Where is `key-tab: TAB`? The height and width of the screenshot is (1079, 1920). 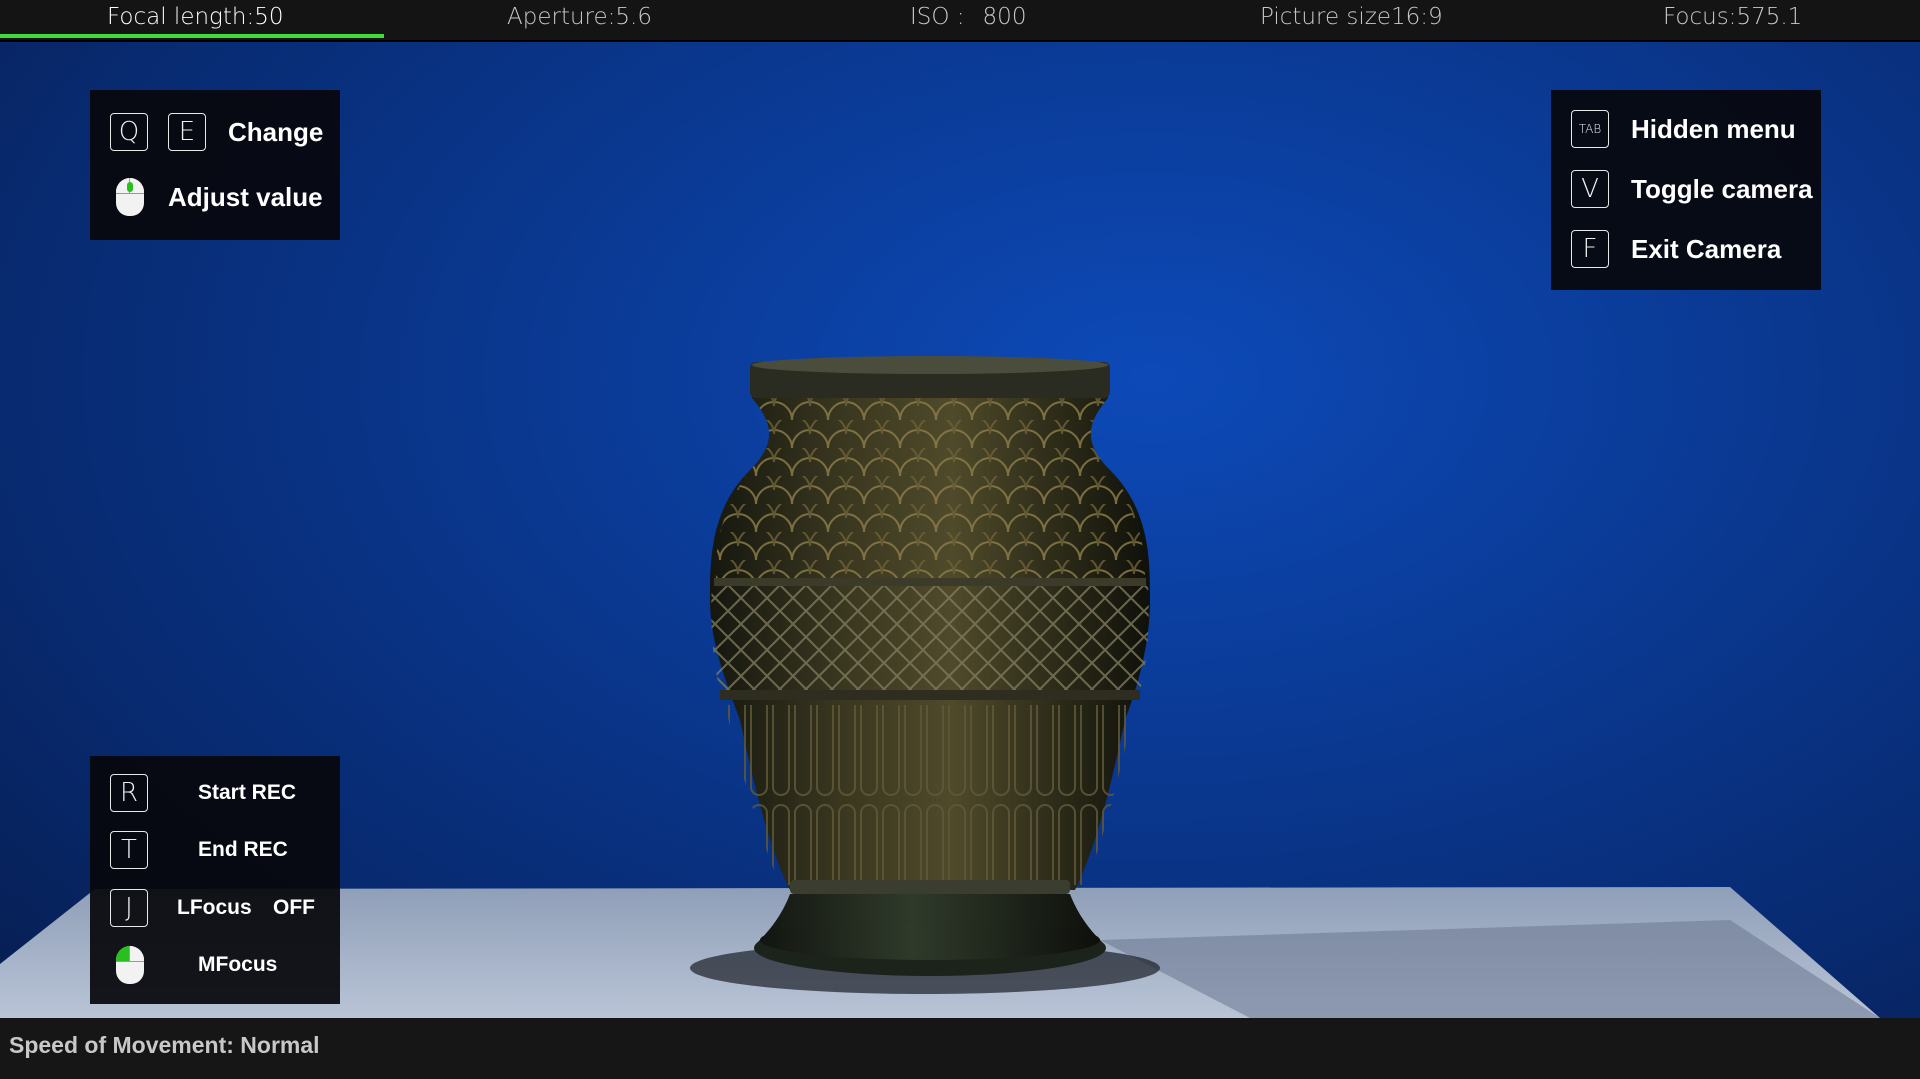 key-tab: TAB is located at coordinates (1590, 129).